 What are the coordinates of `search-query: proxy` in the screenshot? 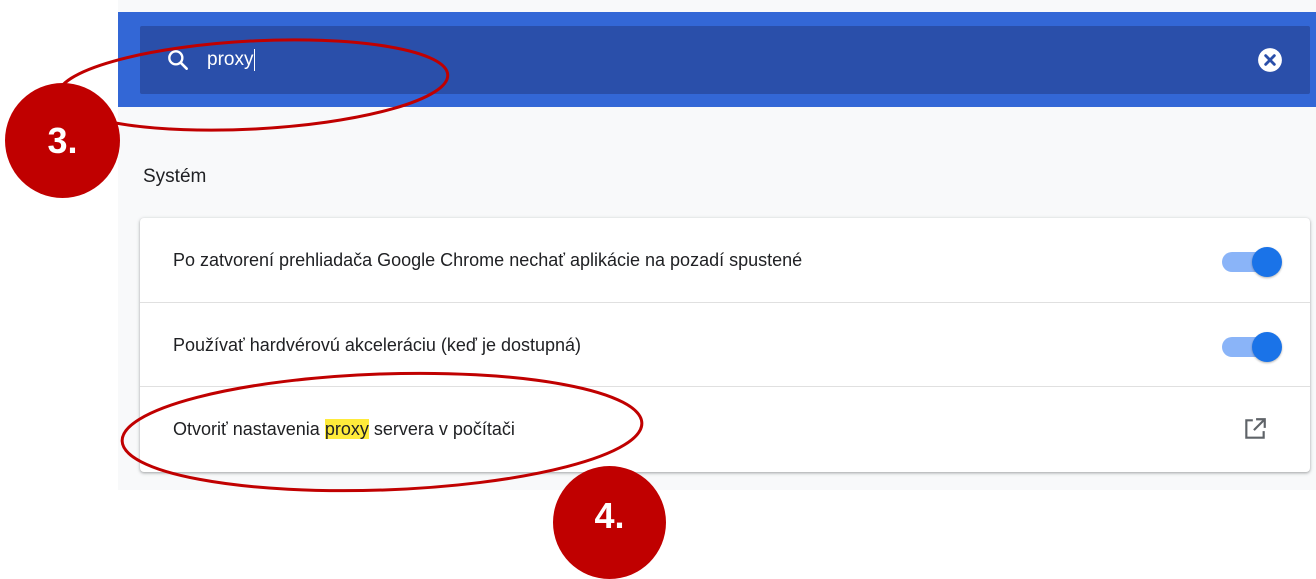 It's located at (230, 59).